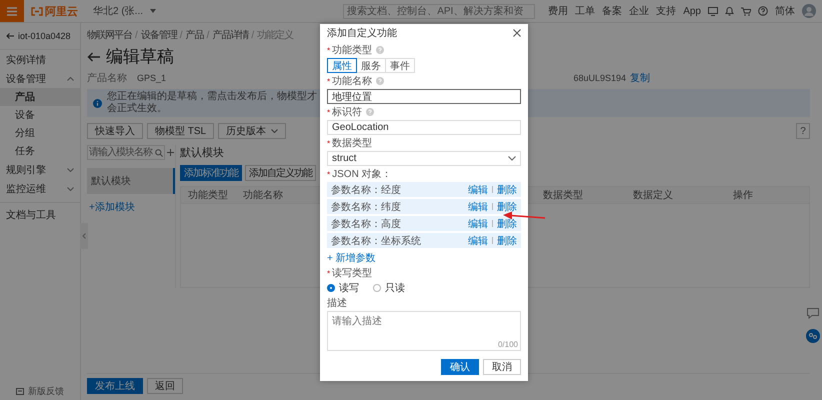 Image resolution: width=822 pixels, height=400 pixels. I want to click on logo-icon, so click(37, 11).